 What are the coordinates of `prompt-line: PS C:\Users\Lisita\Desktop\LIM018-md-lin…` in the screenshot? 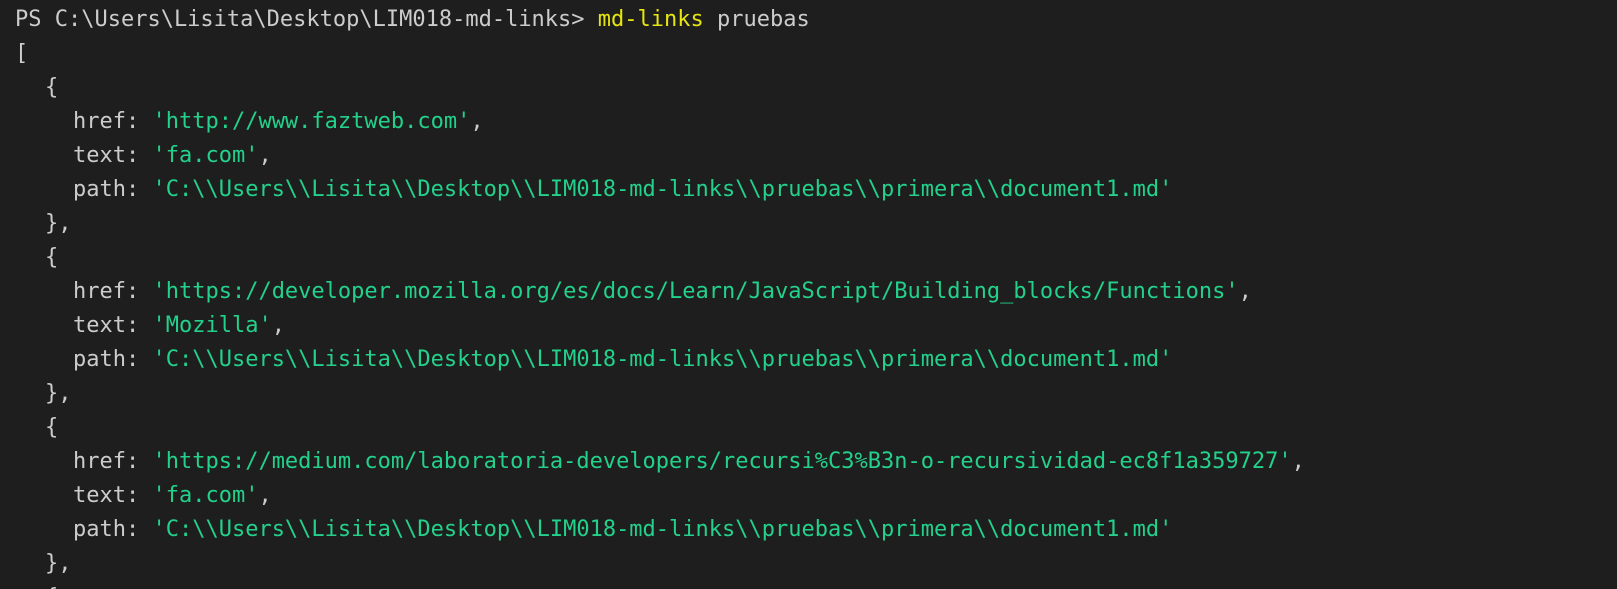 It's located at (816, 20).